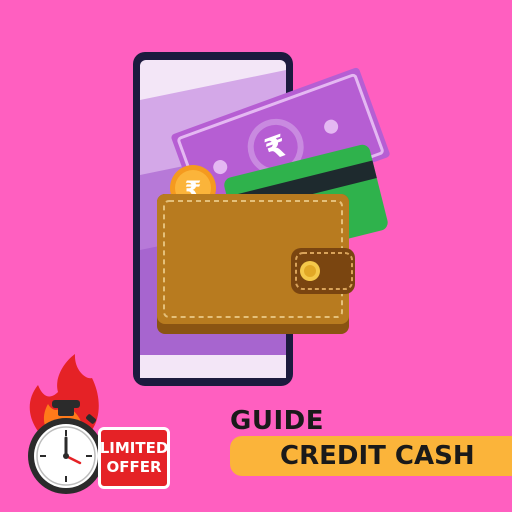 Image resolution: width=512 pixels, height=512 pixels. What do you see at coordinates (134, 467) in the screenshot?
I see `badge-line-offer: OFFER` at bounding box center [134, 467].